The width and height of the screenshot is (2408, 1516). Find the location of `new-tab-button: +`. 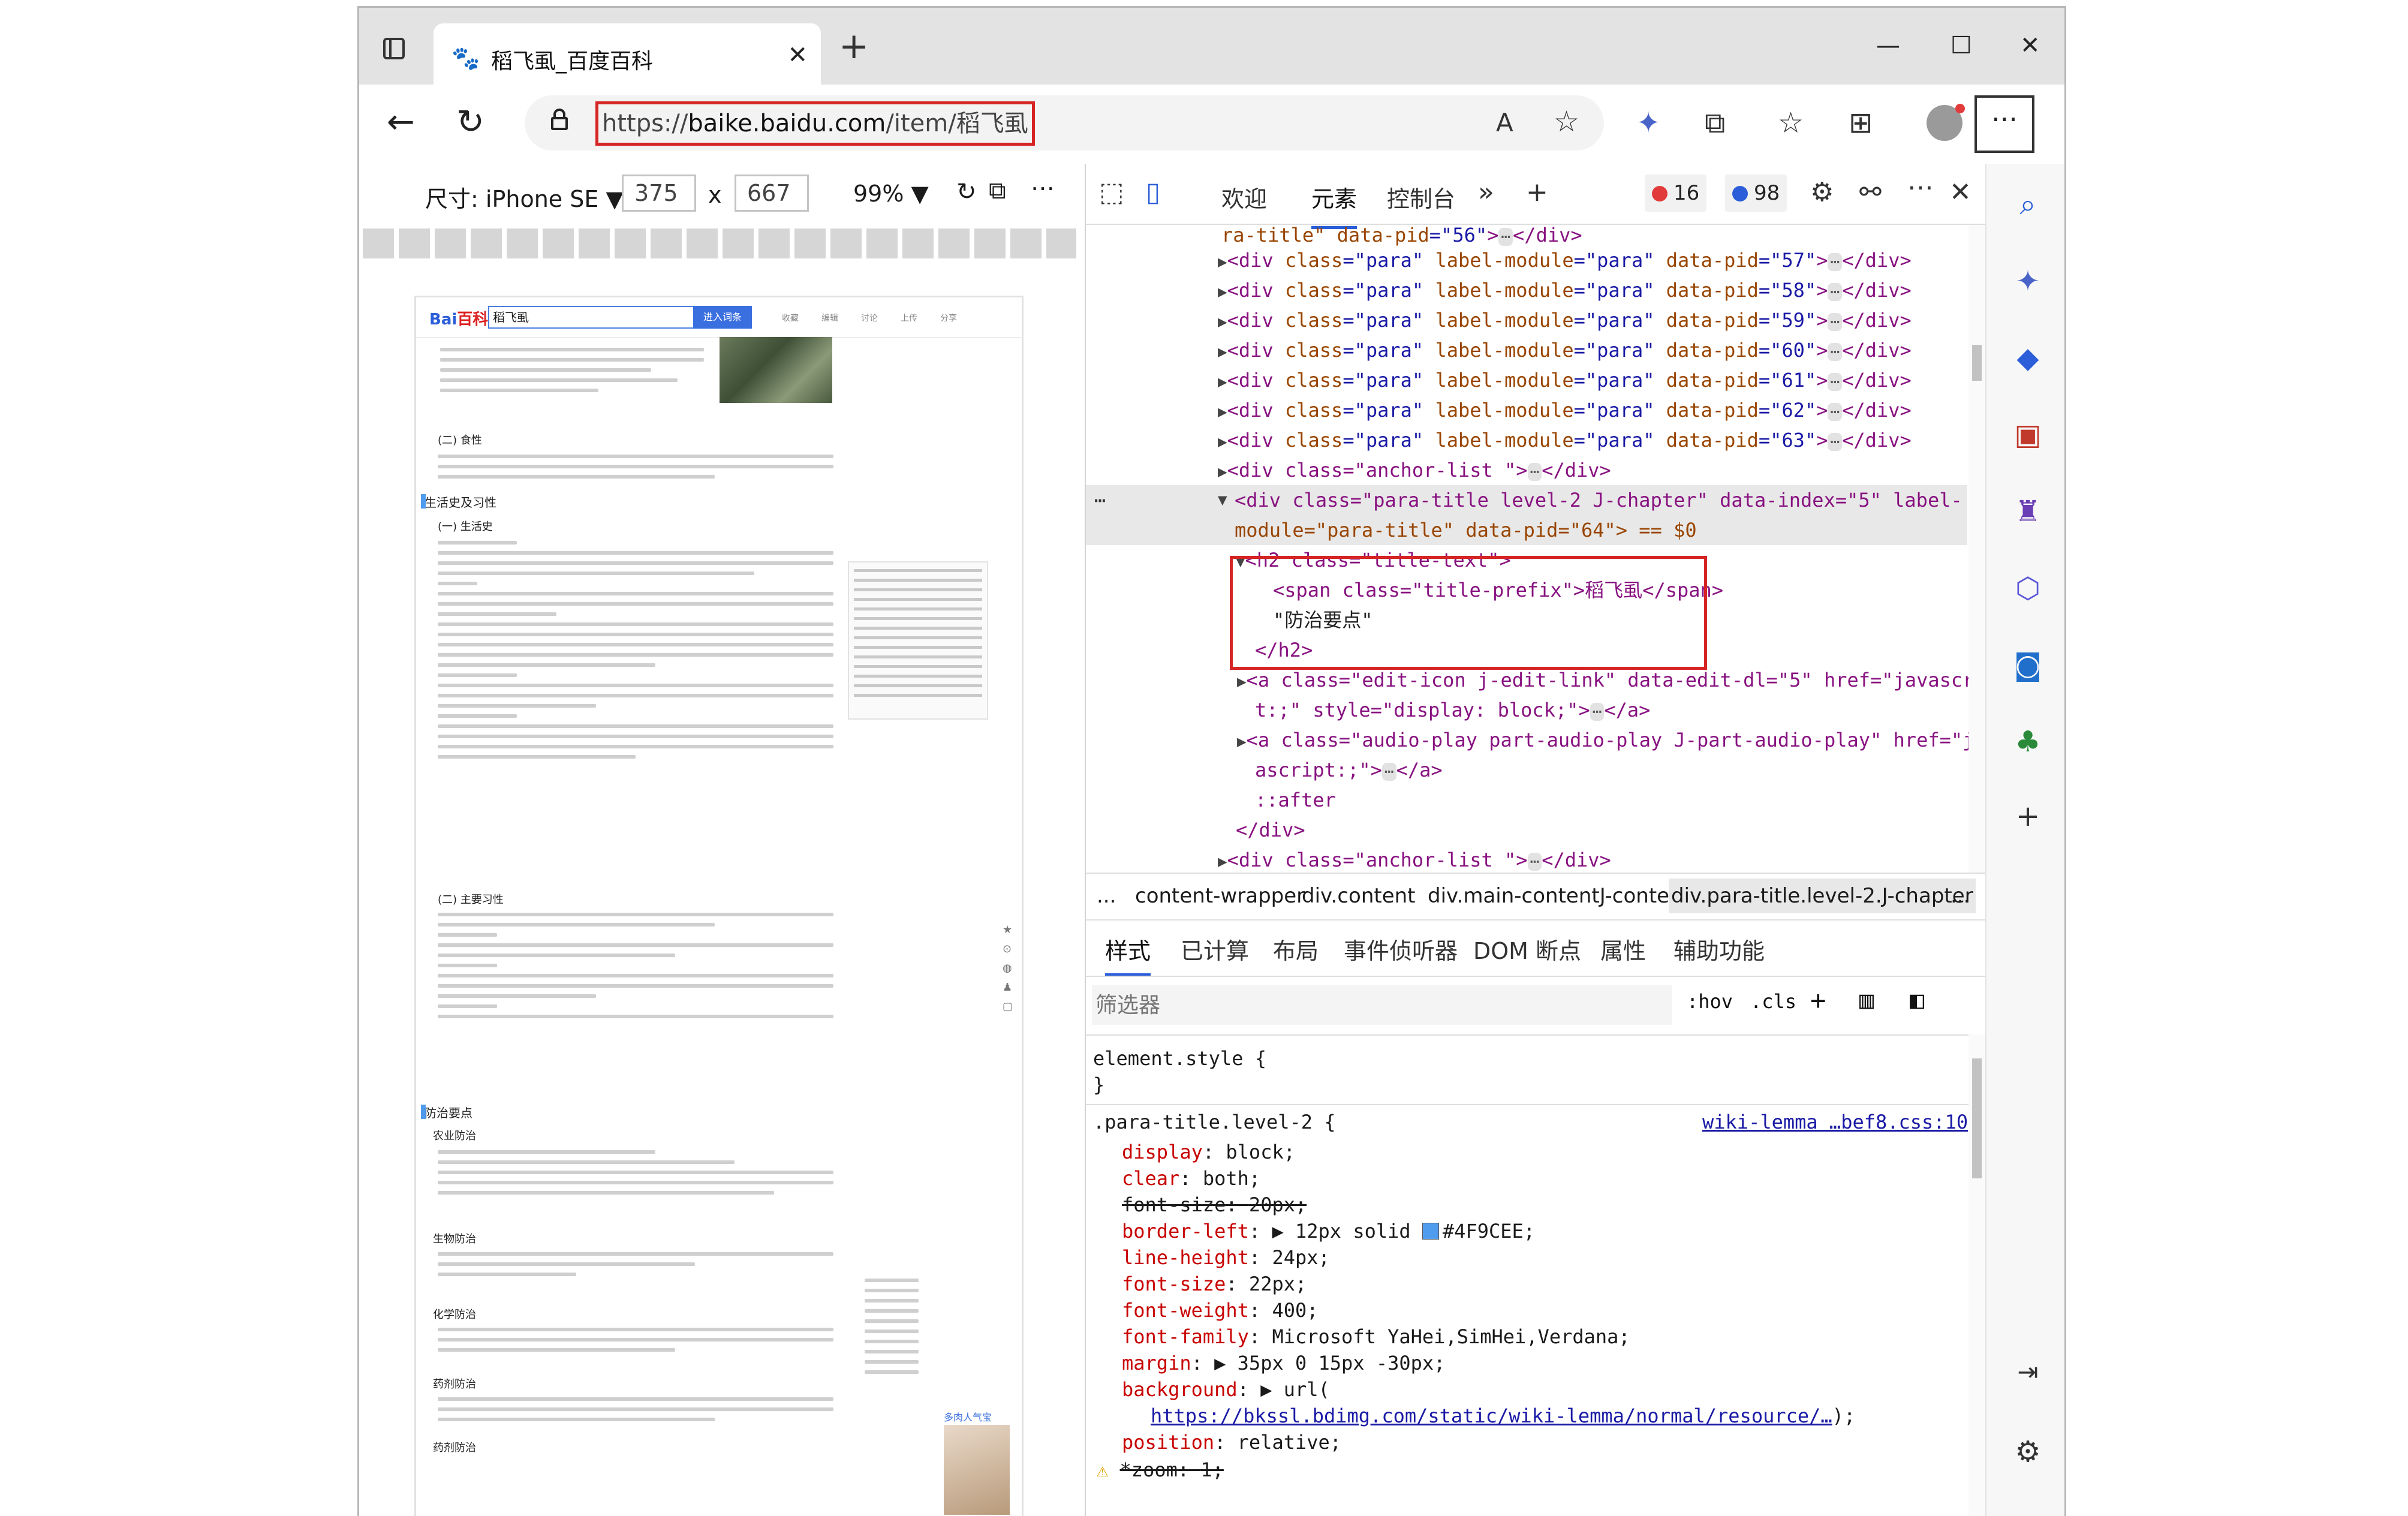

new-tab-button: + is located at coordinates (854, 46).